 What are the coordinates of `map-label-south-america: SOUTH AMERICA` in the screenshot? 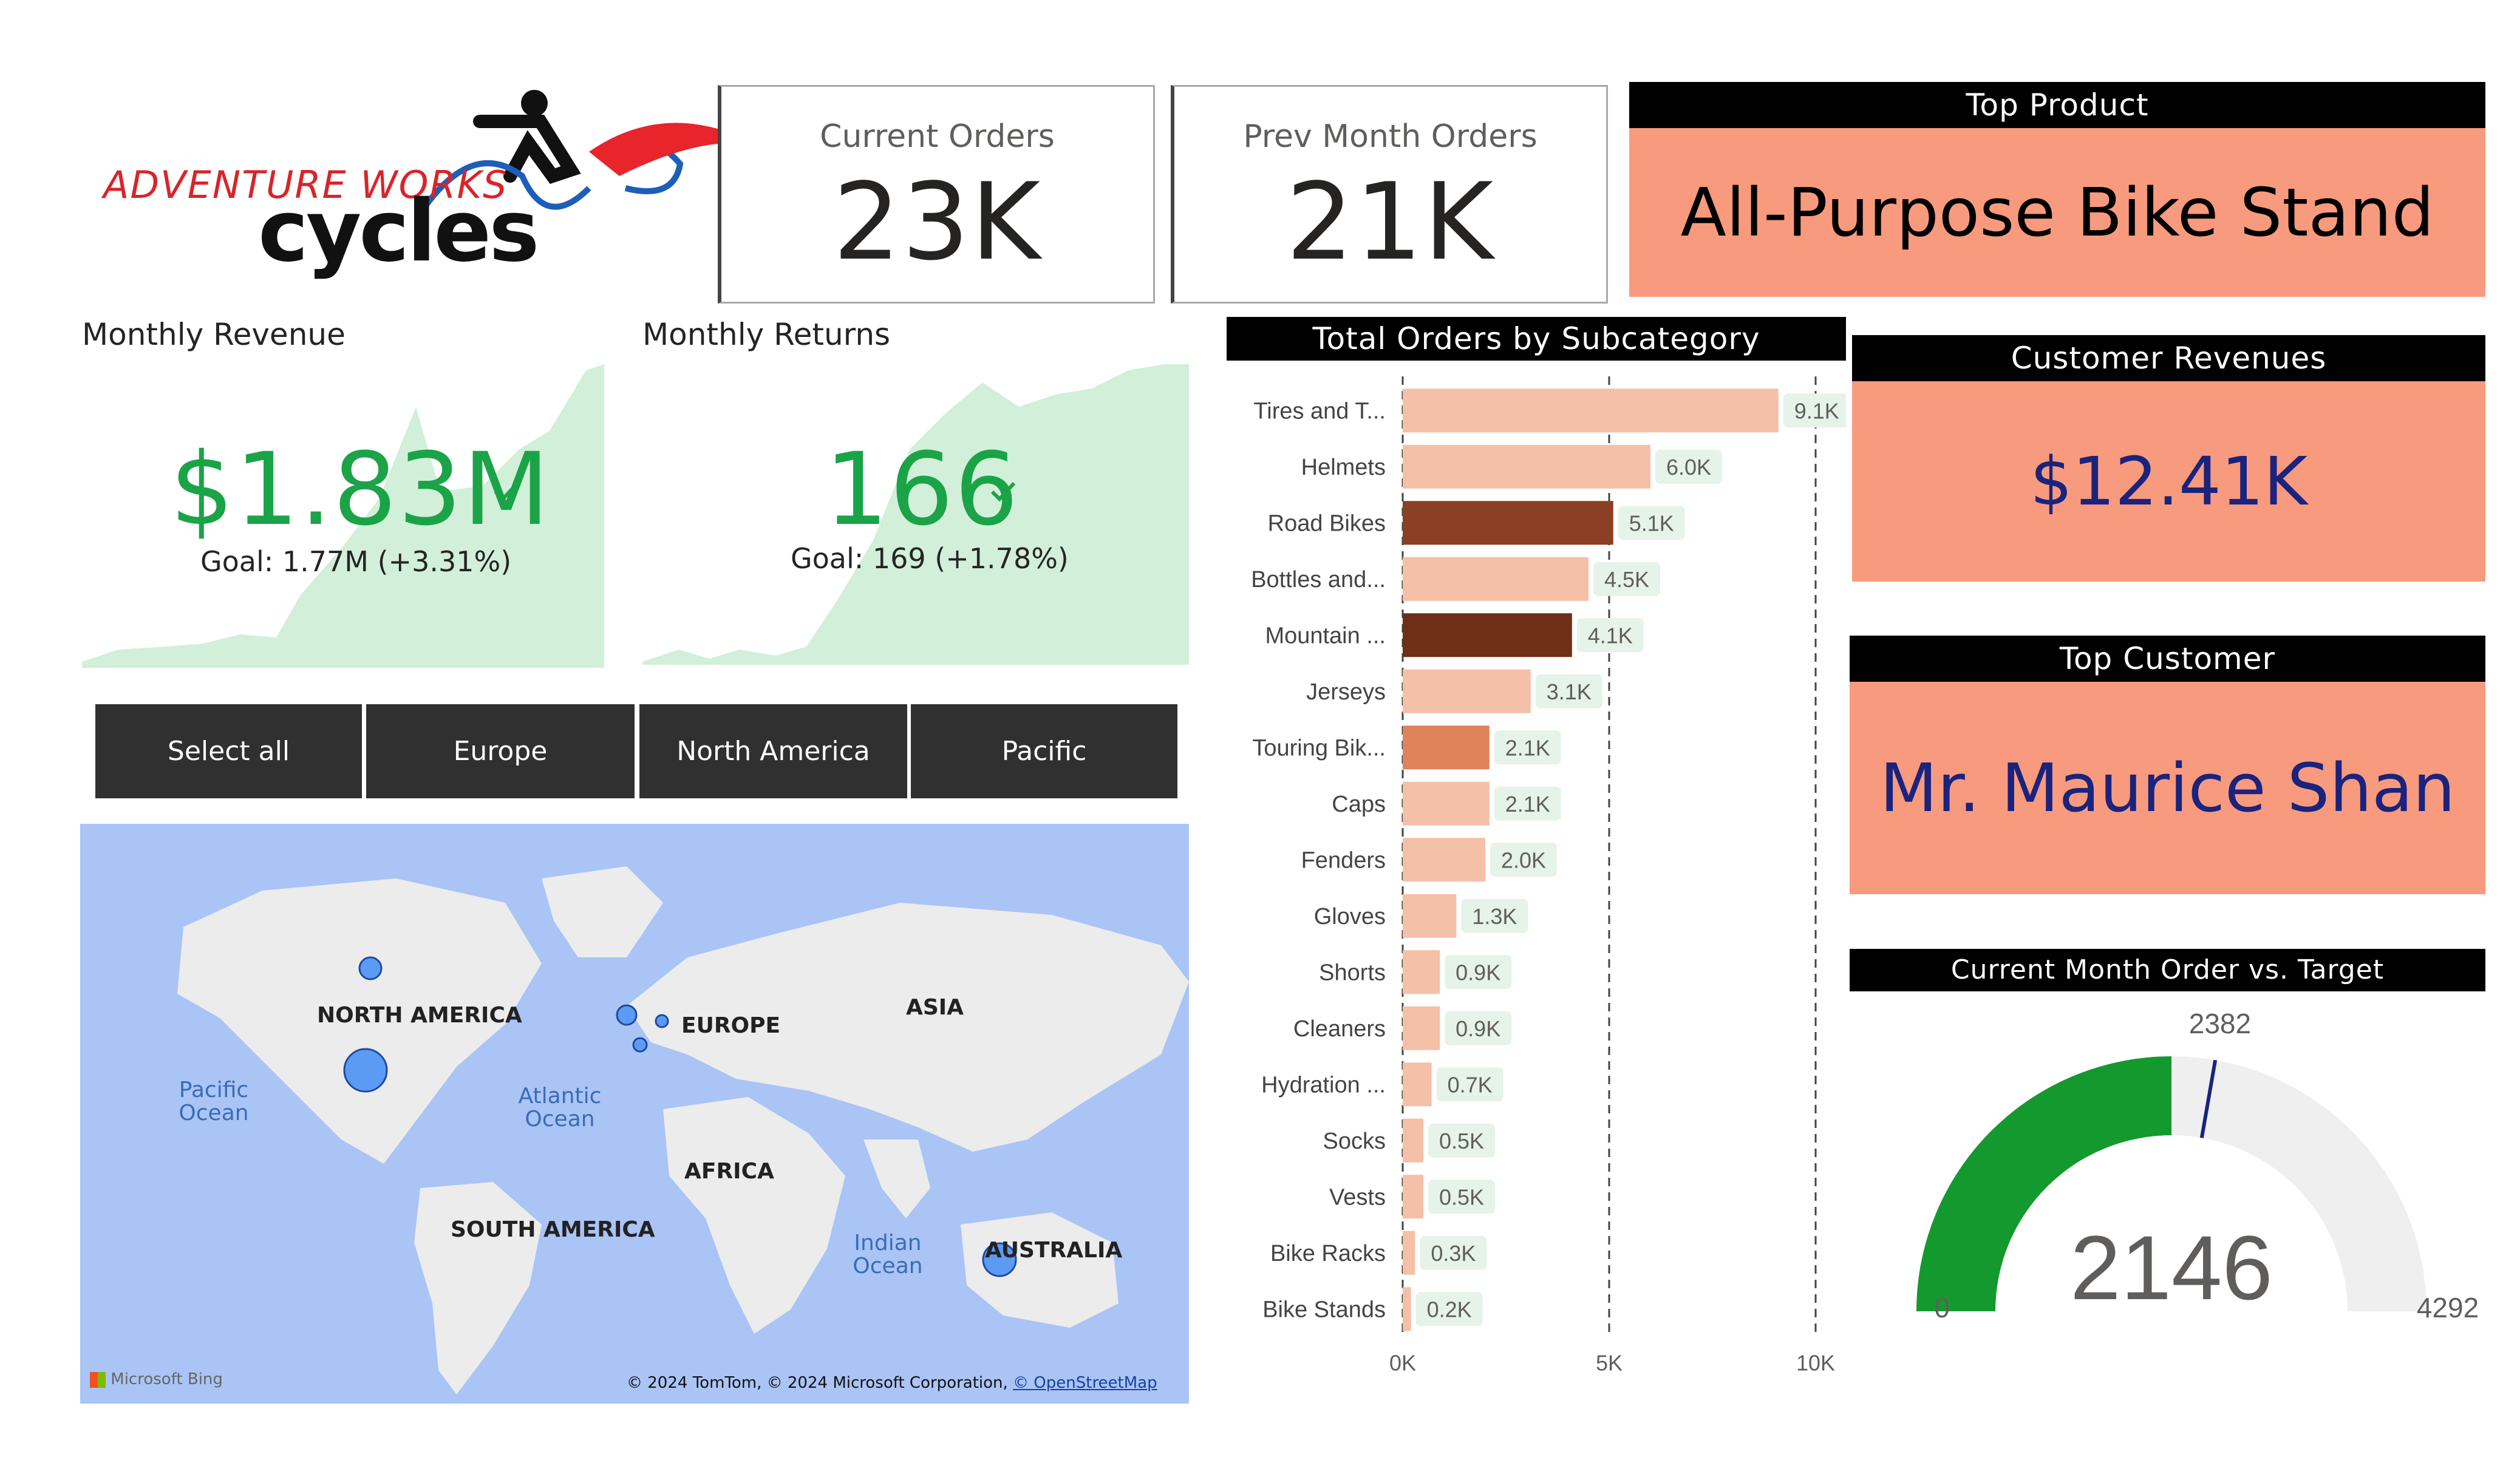 It's located at (553, 1229).